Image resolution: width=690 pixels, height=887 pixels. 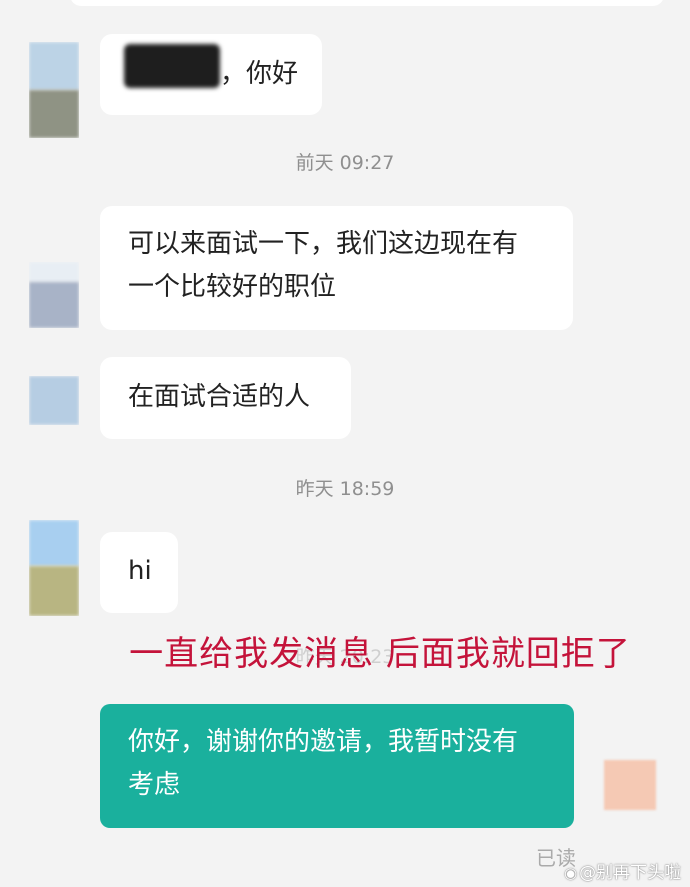 What do you see at coordinates (630, 873) in the screenshot?
I see `watermark-text: @别再下头啦` at bounding box center [630, 873].